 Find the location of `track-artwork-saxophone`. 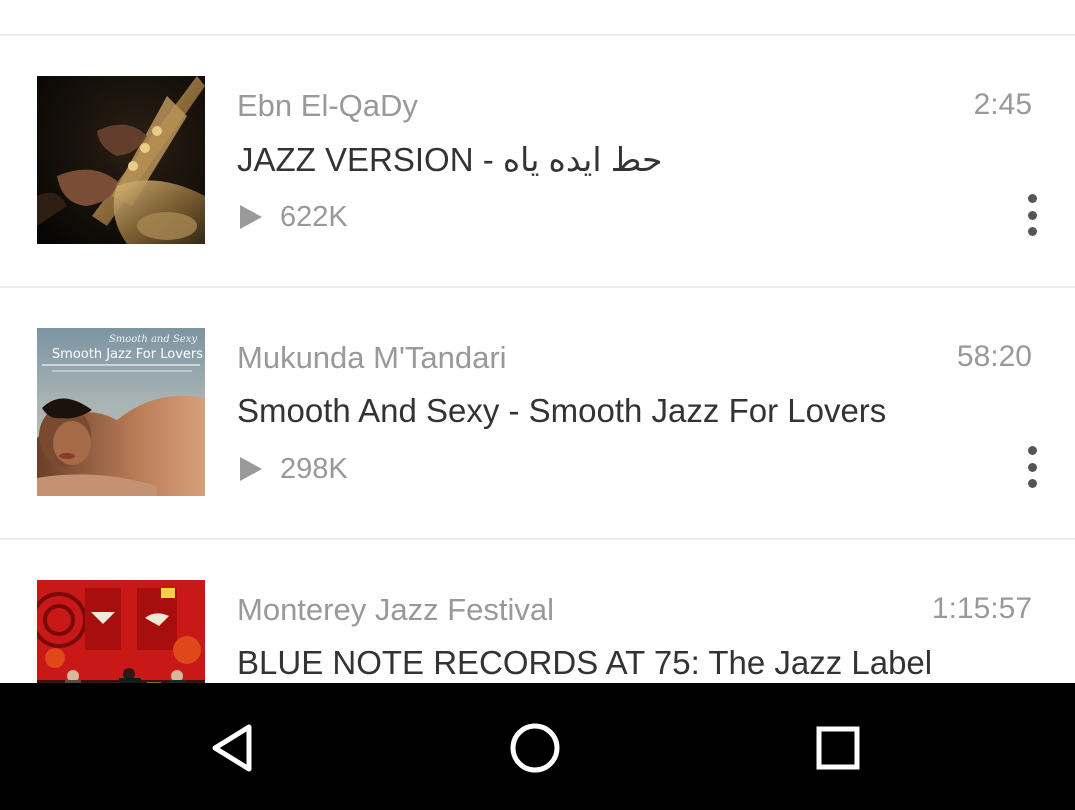

track-artwork-saxophone is located at coordinates (121, 160).